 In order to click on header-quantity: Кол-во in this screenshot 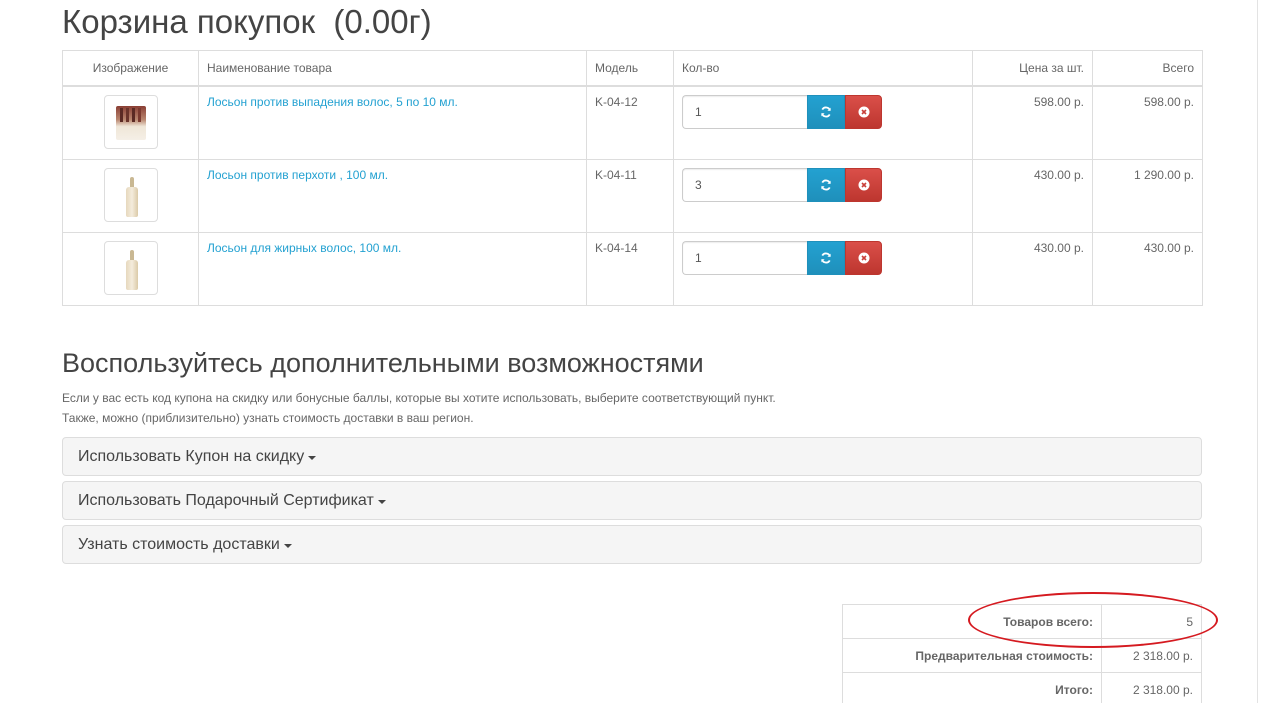, I will do `click(823, 68)`.